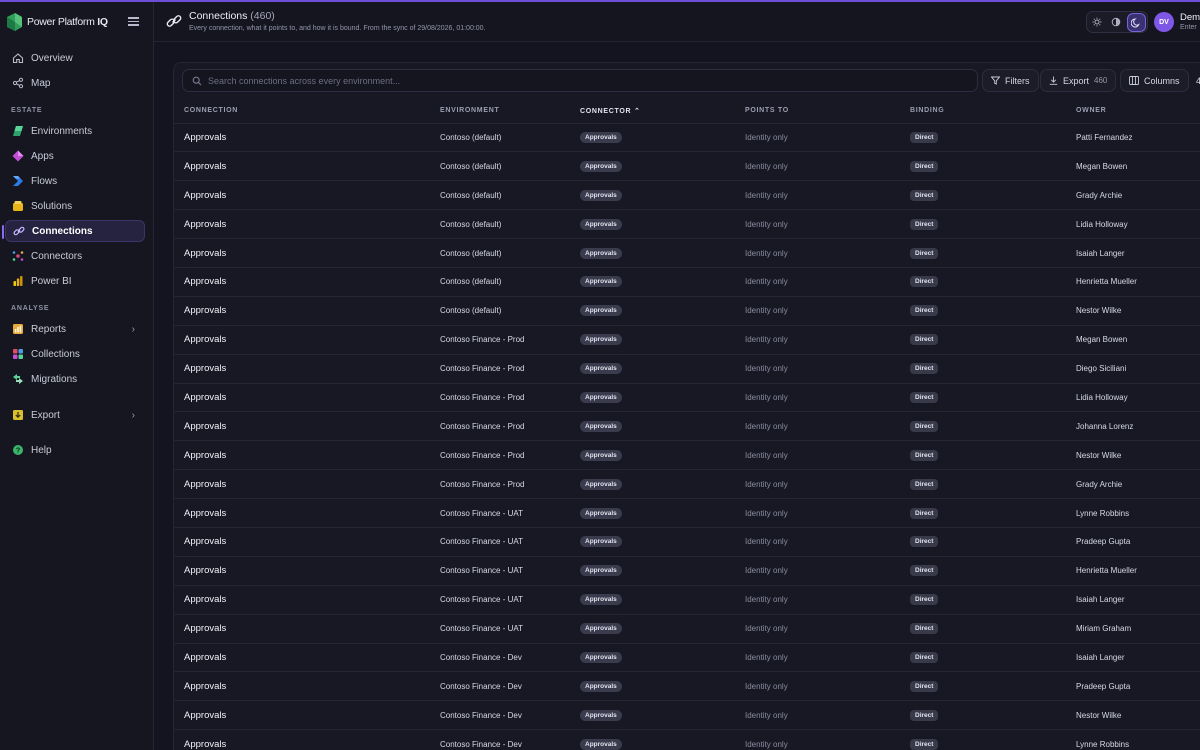 The width and height of the screenshot is (1200, 750). What do you see at coordinates (1196, 80) in the screenshot?
I see `overflow-button: 4` at bounding box center [1196, 80].